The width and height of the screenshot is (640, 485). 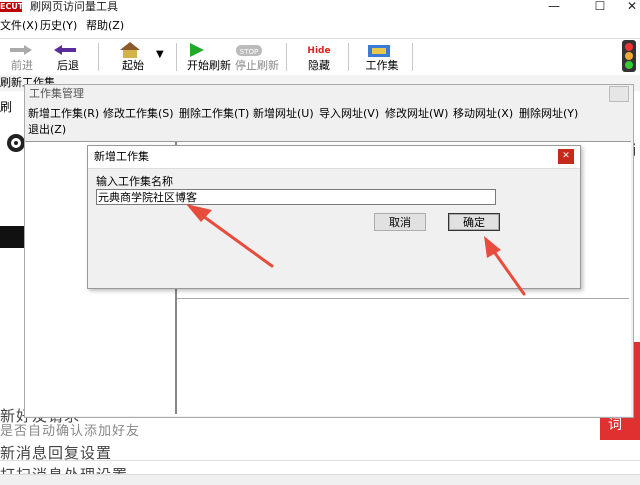 I want to click on dropdown-icon: ▼, so click(x=160, y=54).